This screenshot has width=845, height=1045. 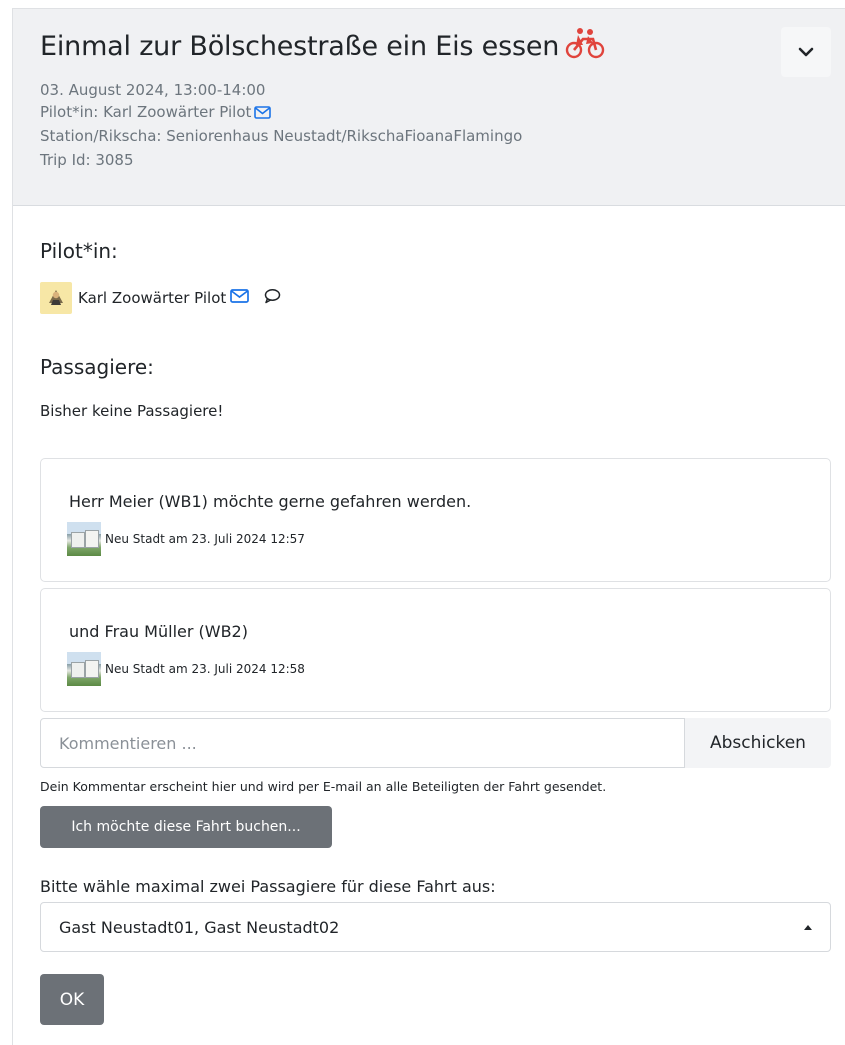 What do you see at coordinates (158, 631) in the screenshot?
I see `comment-text: und Frau Müller (WB2)` at bounding box center [158, 631].